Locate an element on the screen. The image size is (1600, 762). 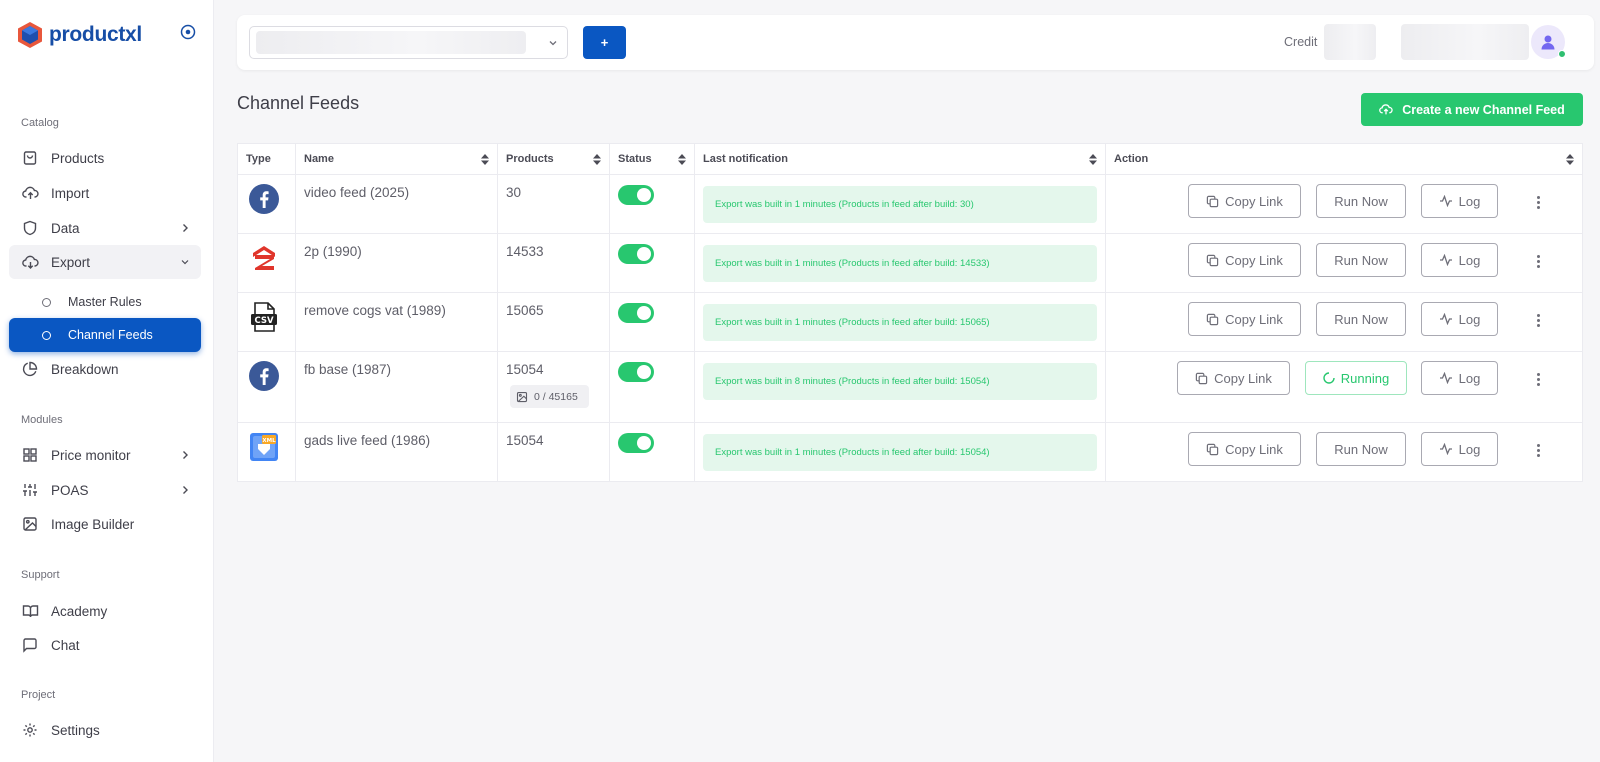
sidebar-item-import: Import is located at coordinates (105, 193).